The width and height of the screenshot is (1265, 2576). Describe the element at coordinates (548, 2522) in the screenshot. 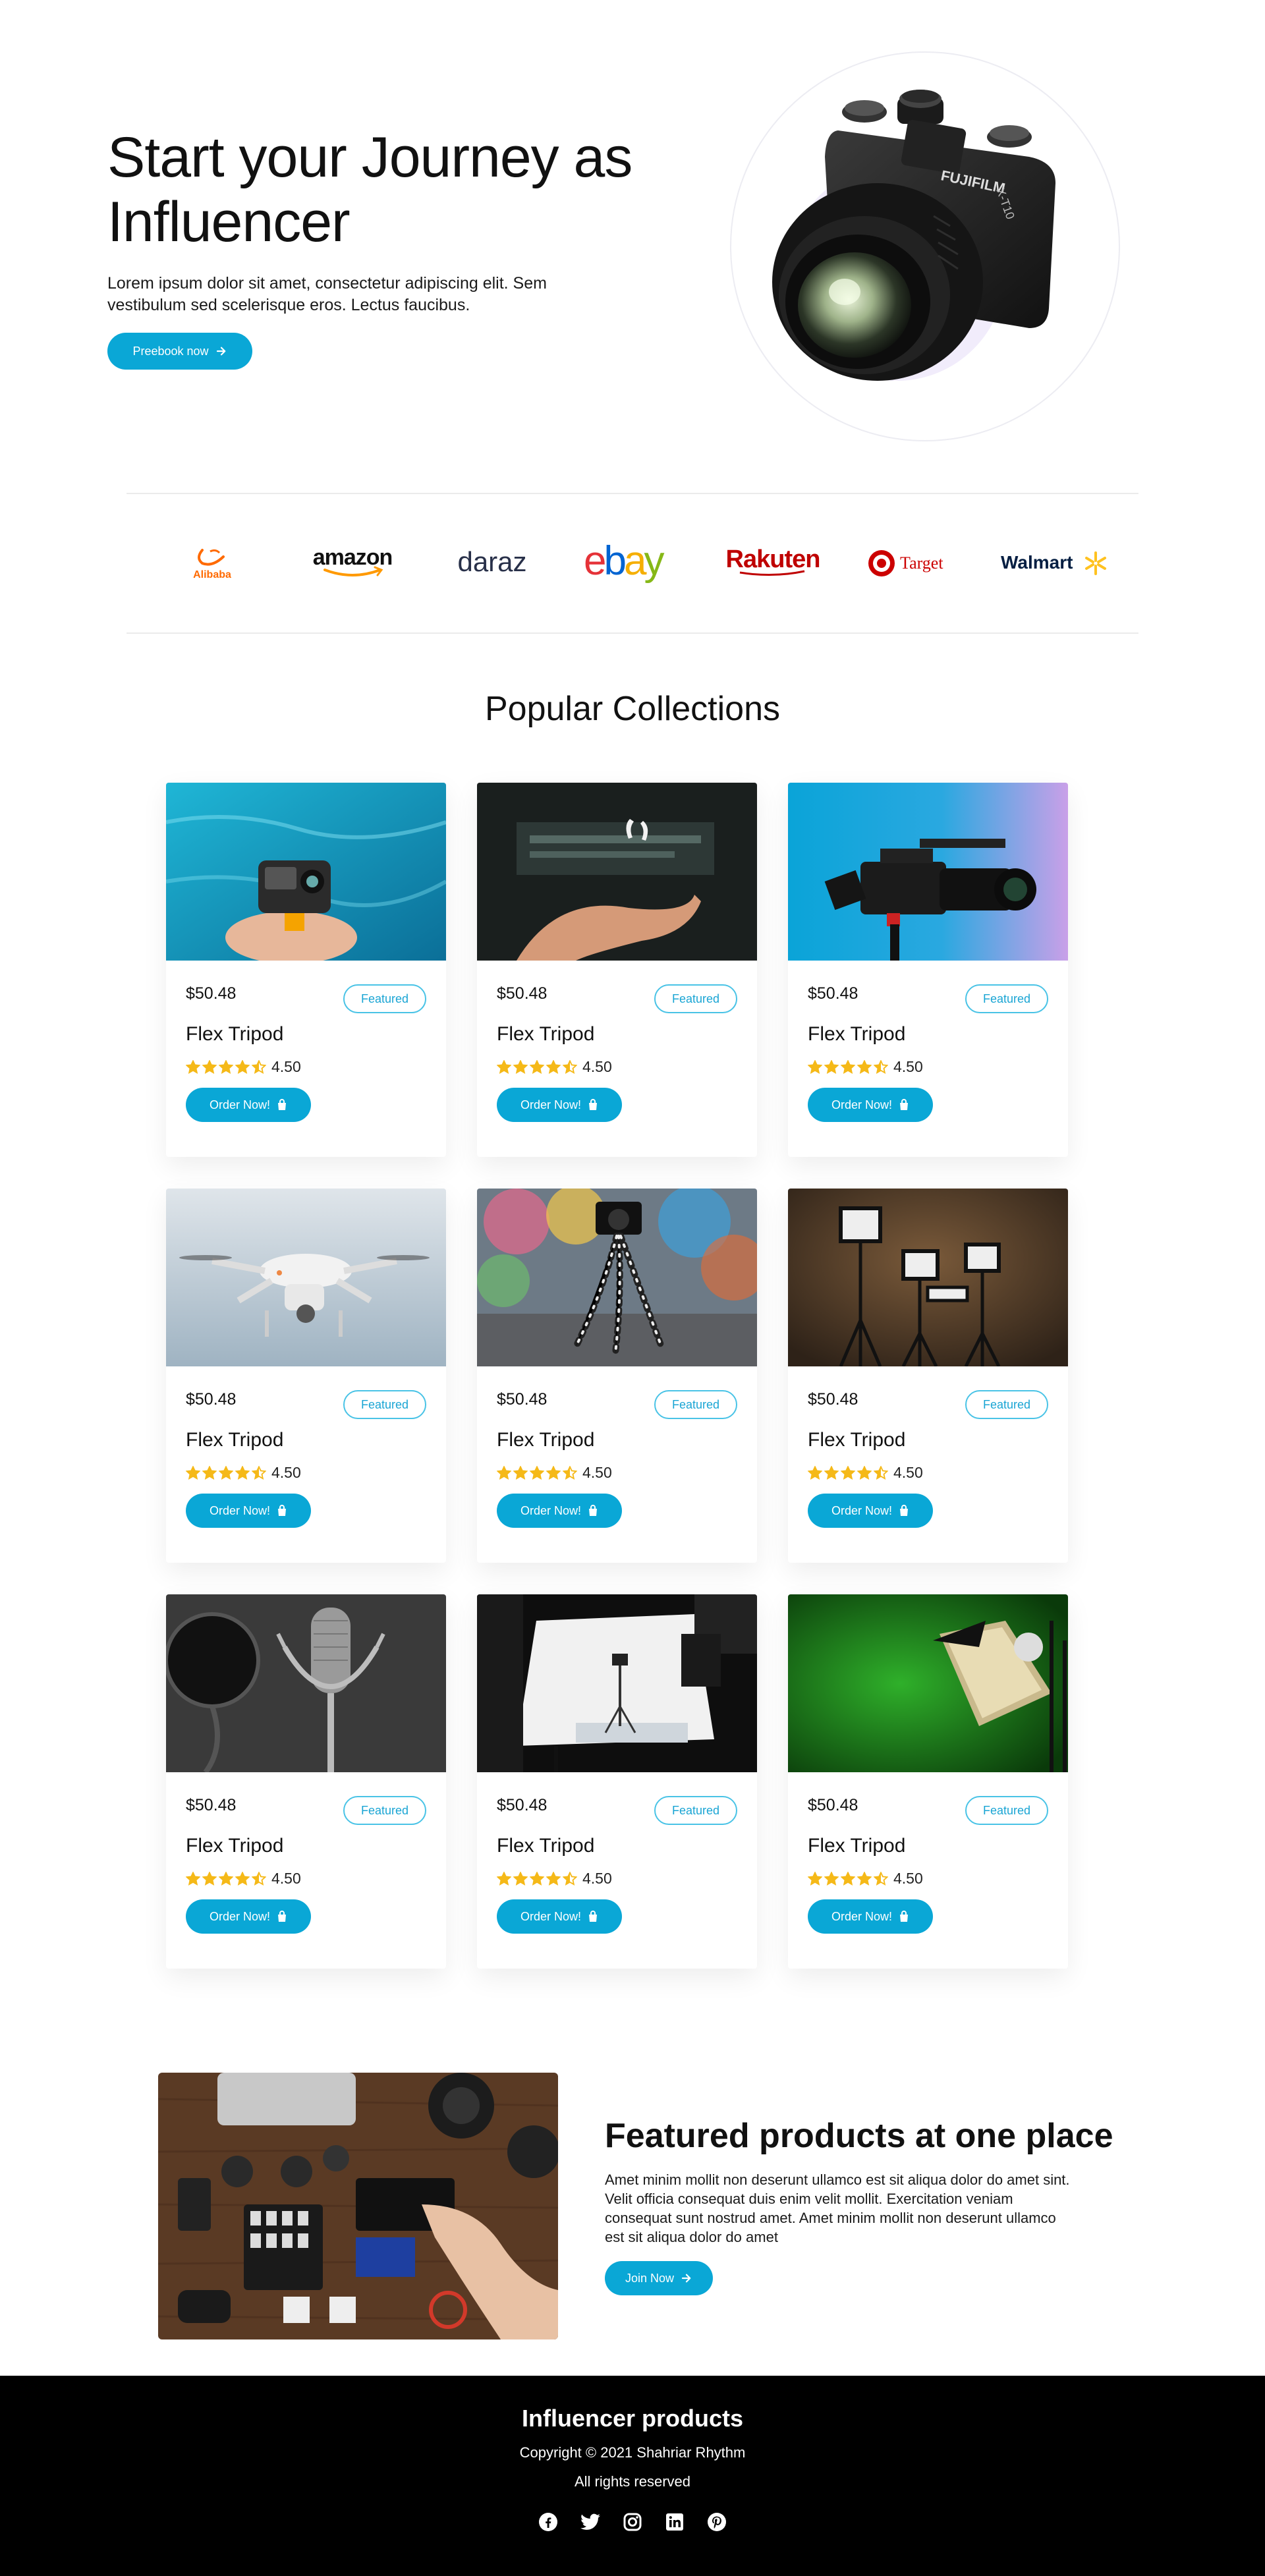

I see `facebook-icon` at that location.